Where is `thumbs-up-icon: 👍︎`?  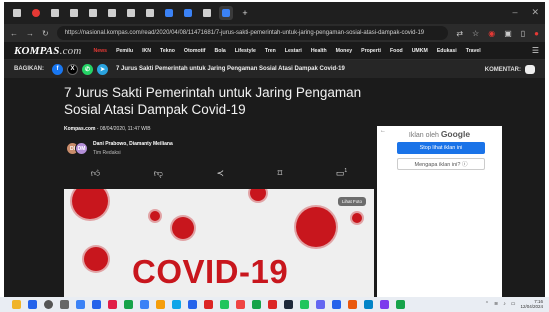 thumbs-up-icon: 👍︎ is located at coordinates (95, 173).